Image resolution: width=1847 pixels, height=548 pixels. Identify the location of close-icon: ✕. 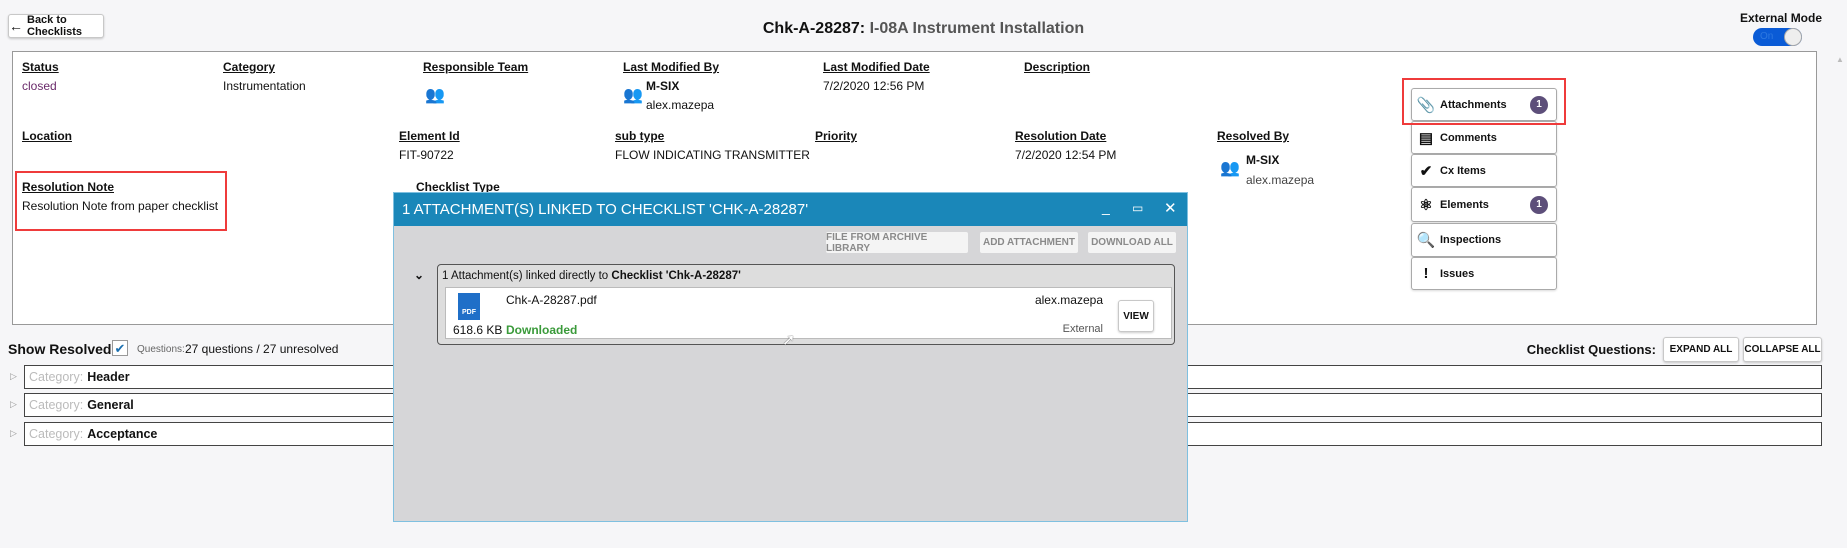
(1170, 208).